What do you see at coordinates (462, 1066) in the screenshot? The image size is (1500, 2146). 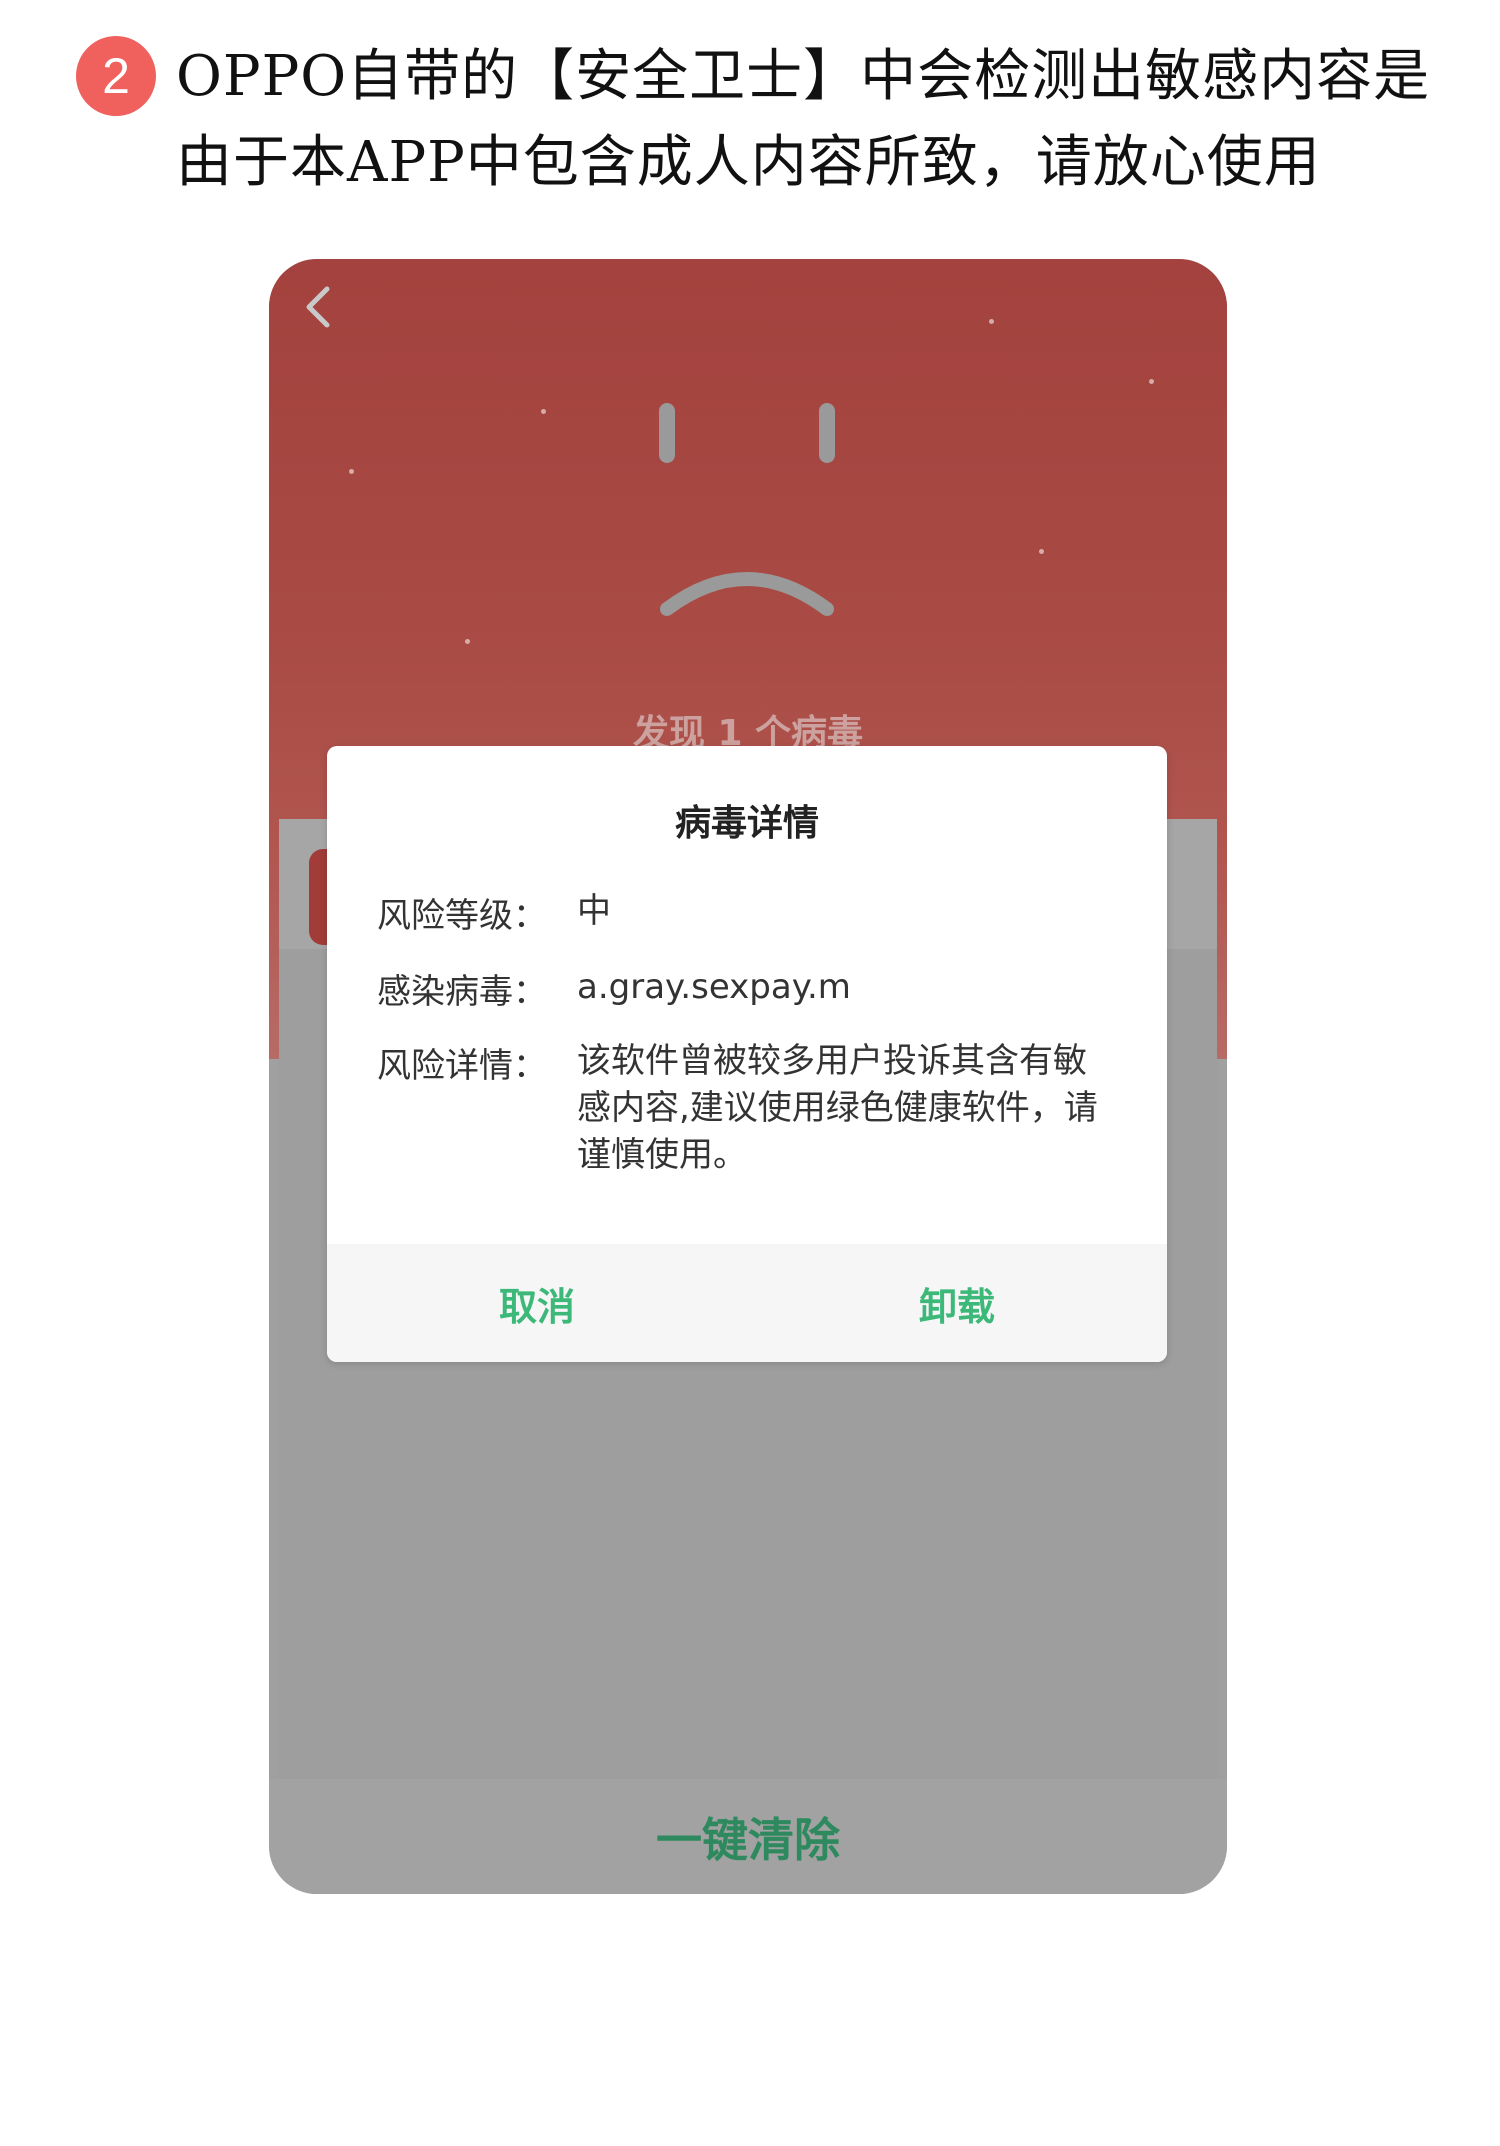 I see `risk-detail-label: 风险详情：` at bounding box center [462, 1066].